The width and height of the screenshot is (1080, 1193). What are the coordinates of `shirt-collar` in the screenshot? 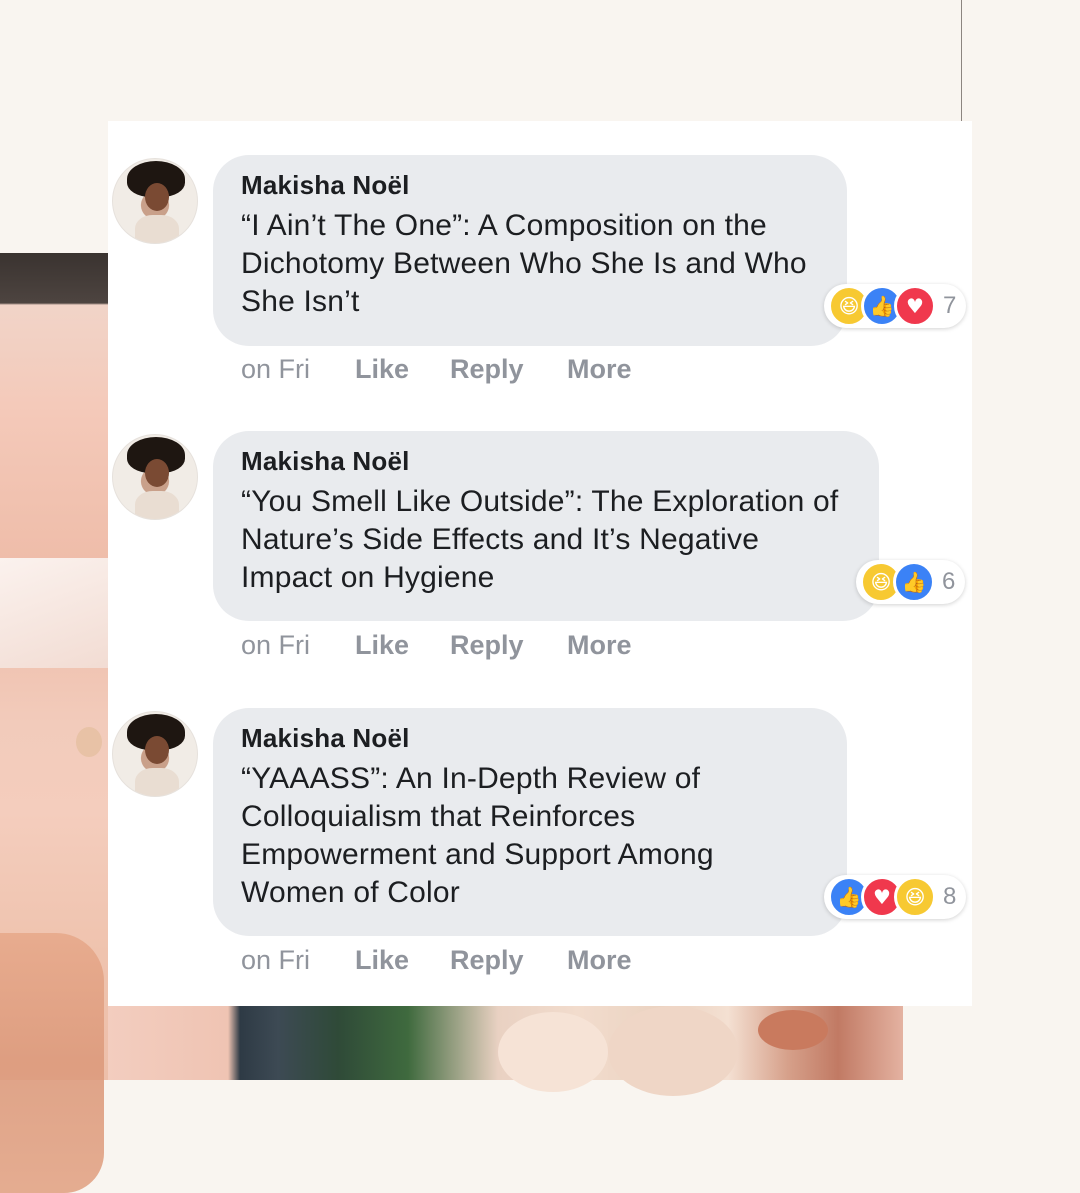 It's located at (54, 613).